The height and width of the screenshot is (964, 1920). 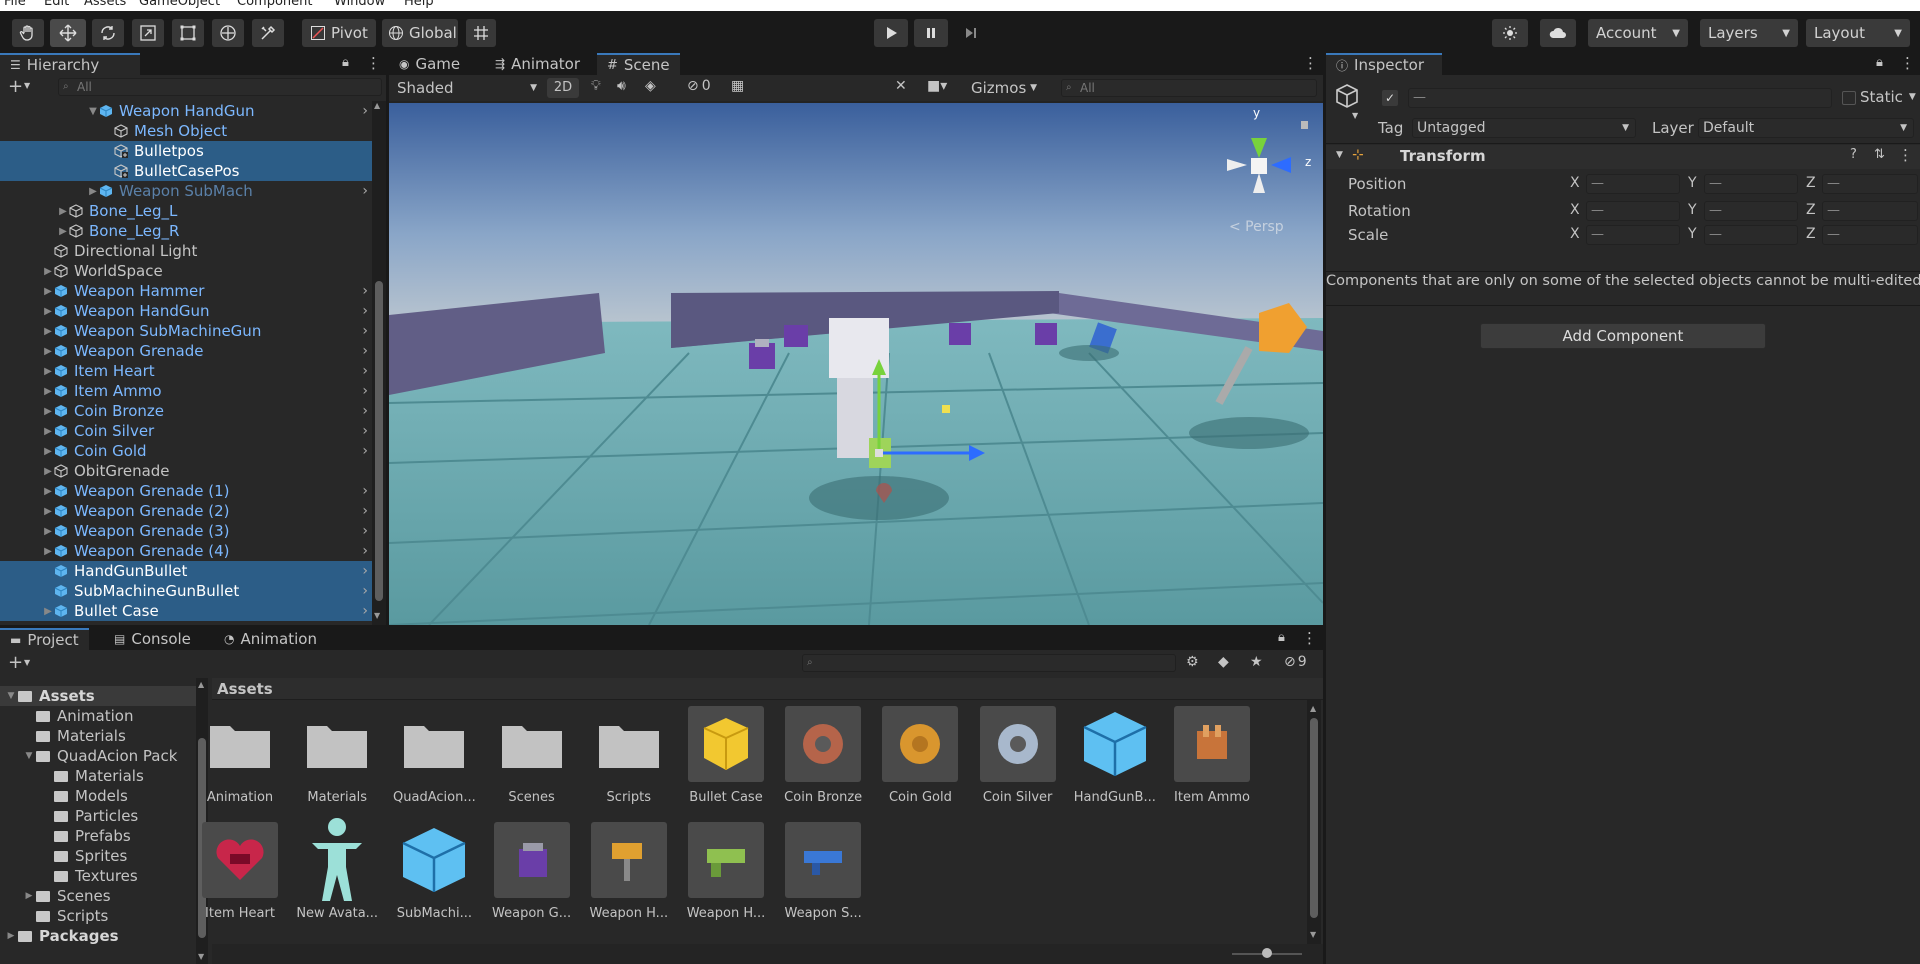 What do you see at coordinates (186, 371) in the screenshot?
I see `hierarchy-item: ▶ Item Heart ›` at bounding box center [186, 371].